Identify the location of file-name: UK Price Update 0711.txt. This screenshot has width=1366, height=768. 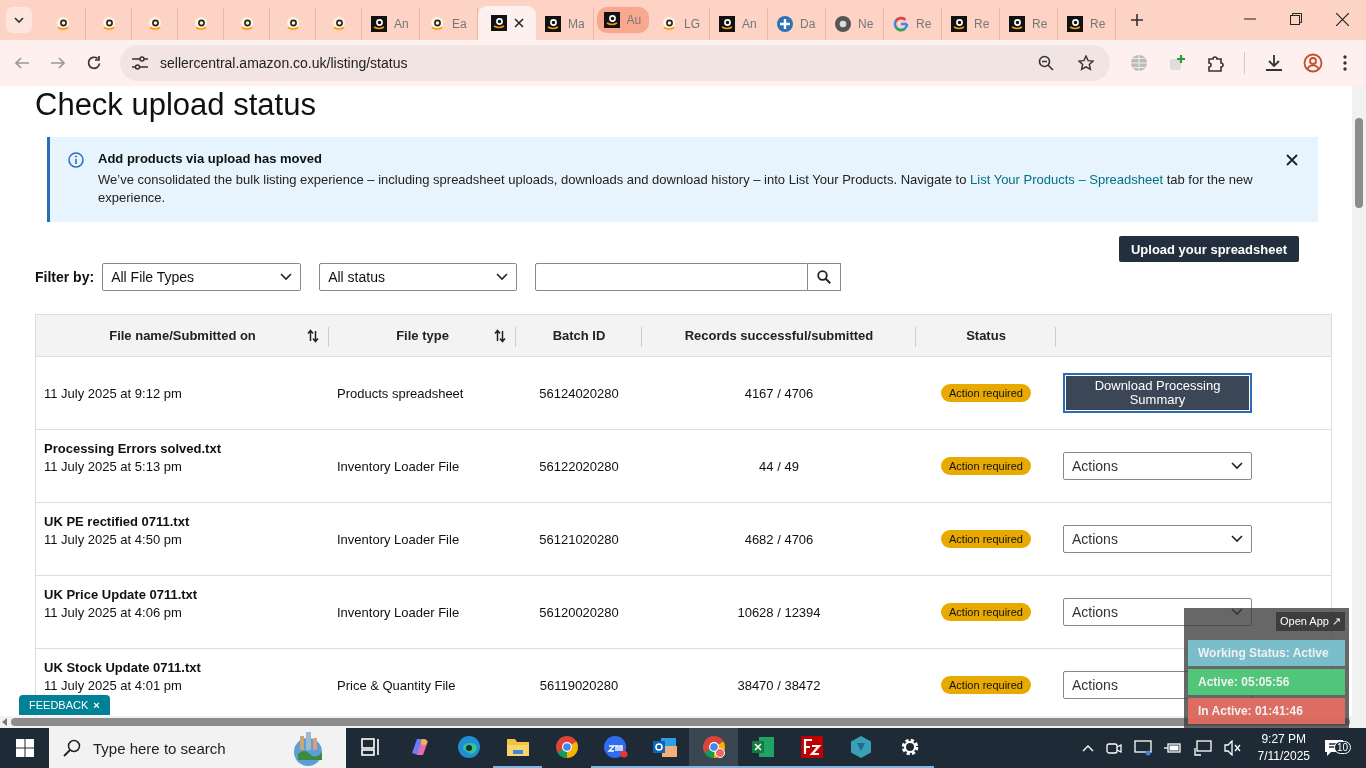
(121, 594).